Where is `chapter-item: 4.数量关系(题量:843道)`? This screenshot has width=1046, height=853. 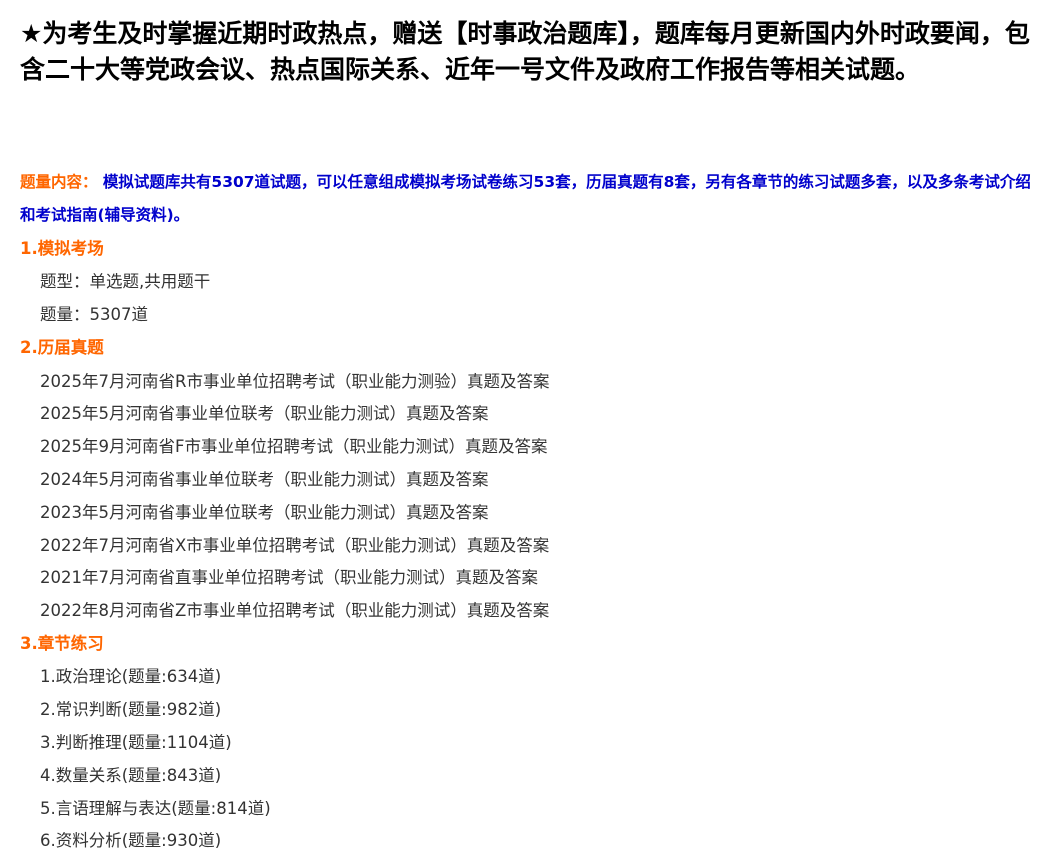 chapter-item: 4.数量关系(题量:843道) is located at coordinates (130, 776).